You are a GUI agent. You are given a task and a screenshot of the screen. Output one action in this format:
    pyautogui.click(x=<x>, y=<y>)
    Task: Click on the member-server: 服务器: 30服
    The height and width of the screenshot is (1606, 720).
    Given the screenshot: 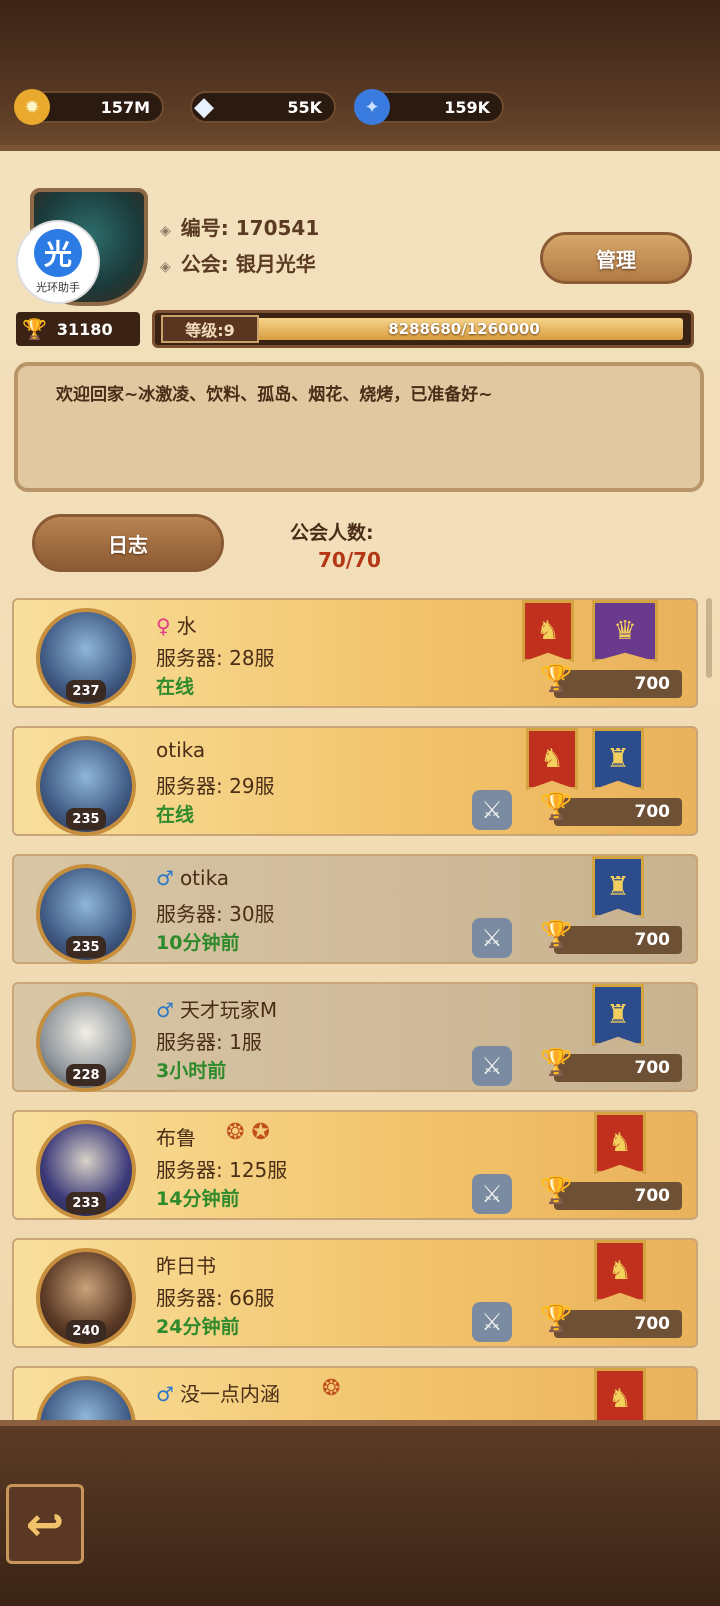 What is the action you would take?
    pyautogui.click(x=215, y=914)
    